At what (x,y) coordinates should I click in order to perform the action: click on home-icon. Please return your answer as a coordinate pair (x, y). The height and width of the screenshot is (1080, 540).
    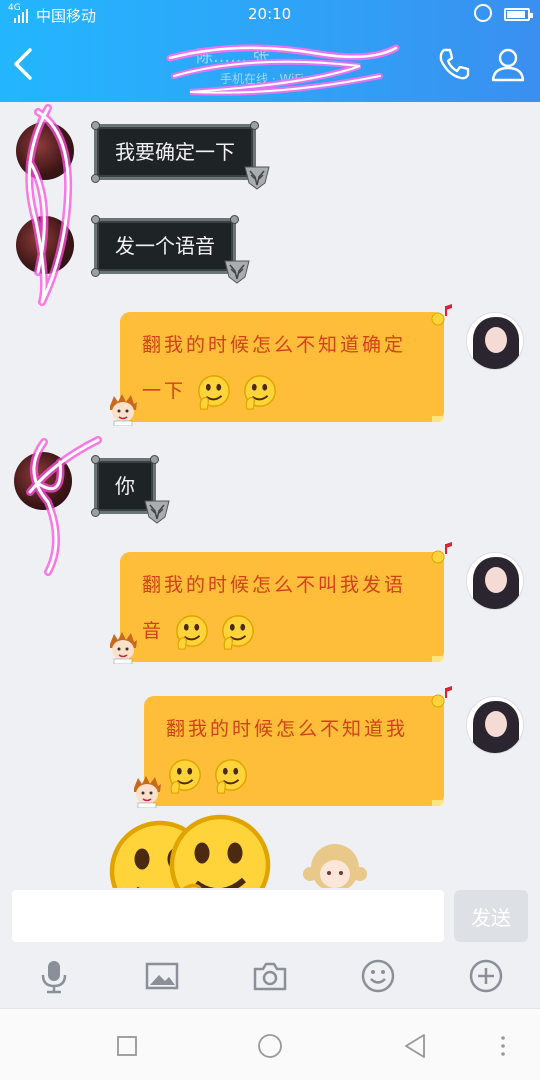
    Looking at the image, I should click on (270, 1046).